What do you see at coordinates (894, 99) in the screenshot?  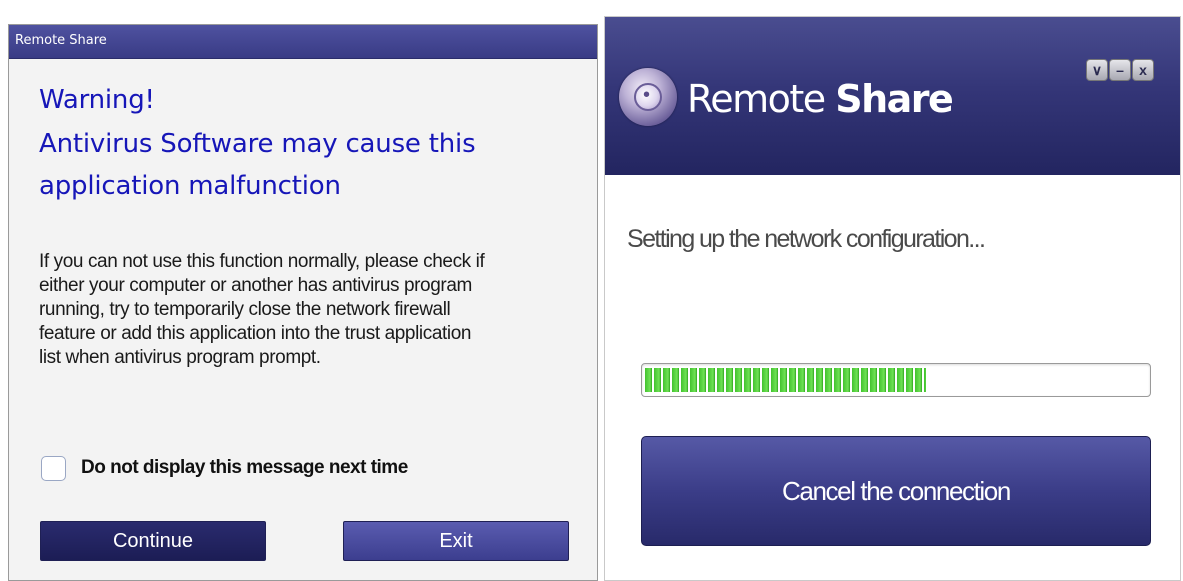 I see `app-title-bold: Share` at bounding box center [894, 99].